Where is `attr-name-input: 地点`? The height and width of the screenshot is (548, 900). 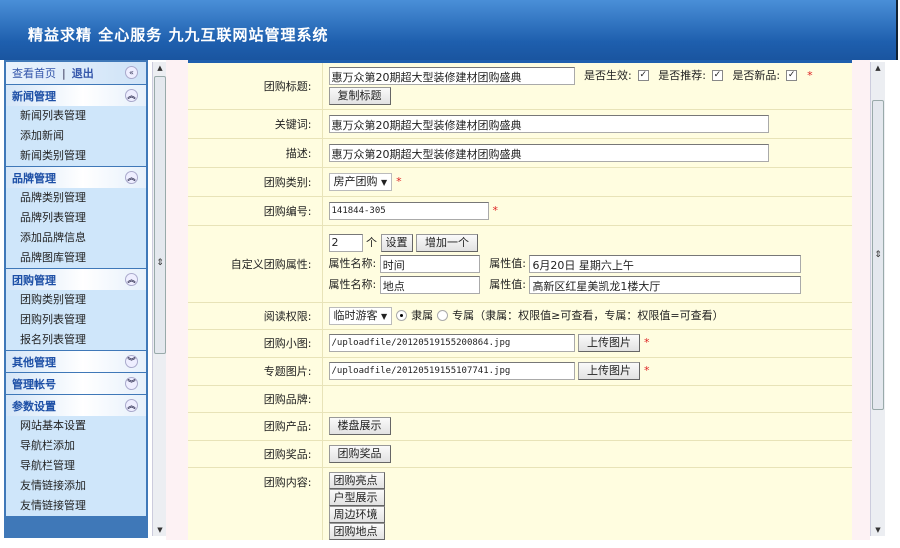 attr-name-input: 地点 is located at coordinates (429, 284).